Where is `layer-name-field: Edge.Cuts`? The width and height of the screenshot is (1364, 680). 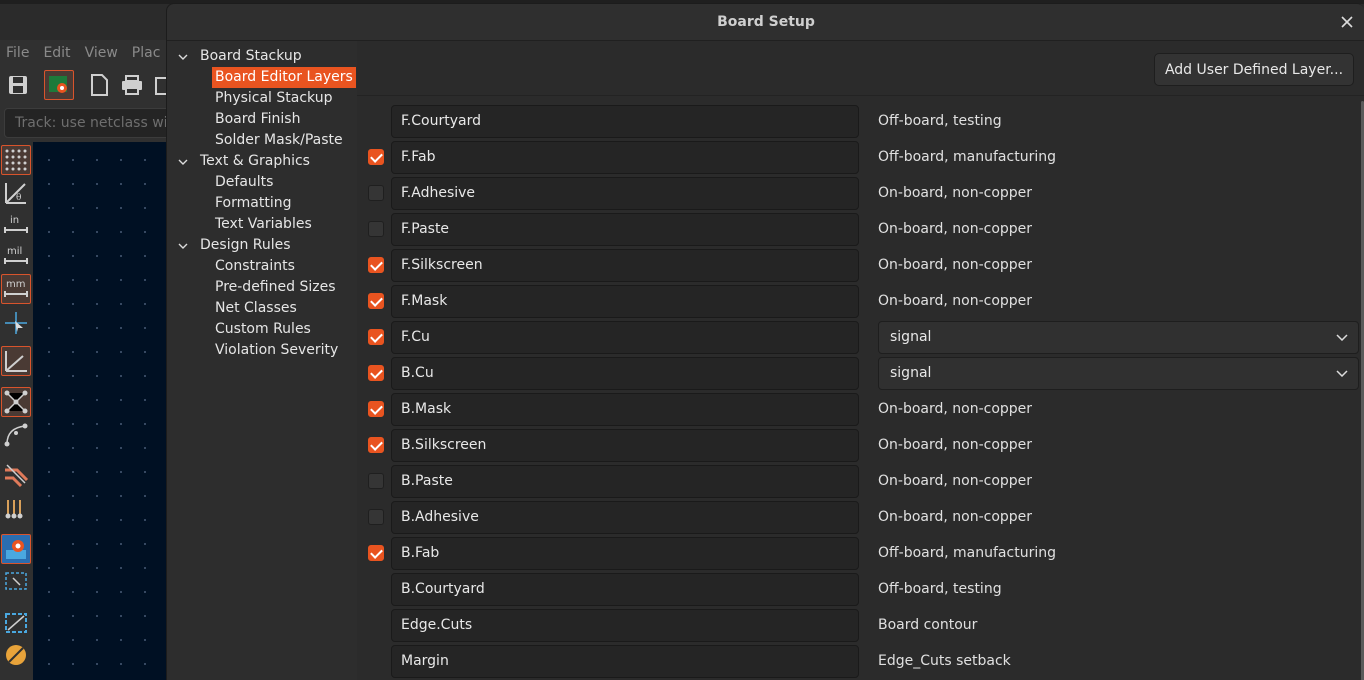
layer-name-field: Edge.Cuts is located at coordinates (625, 625).